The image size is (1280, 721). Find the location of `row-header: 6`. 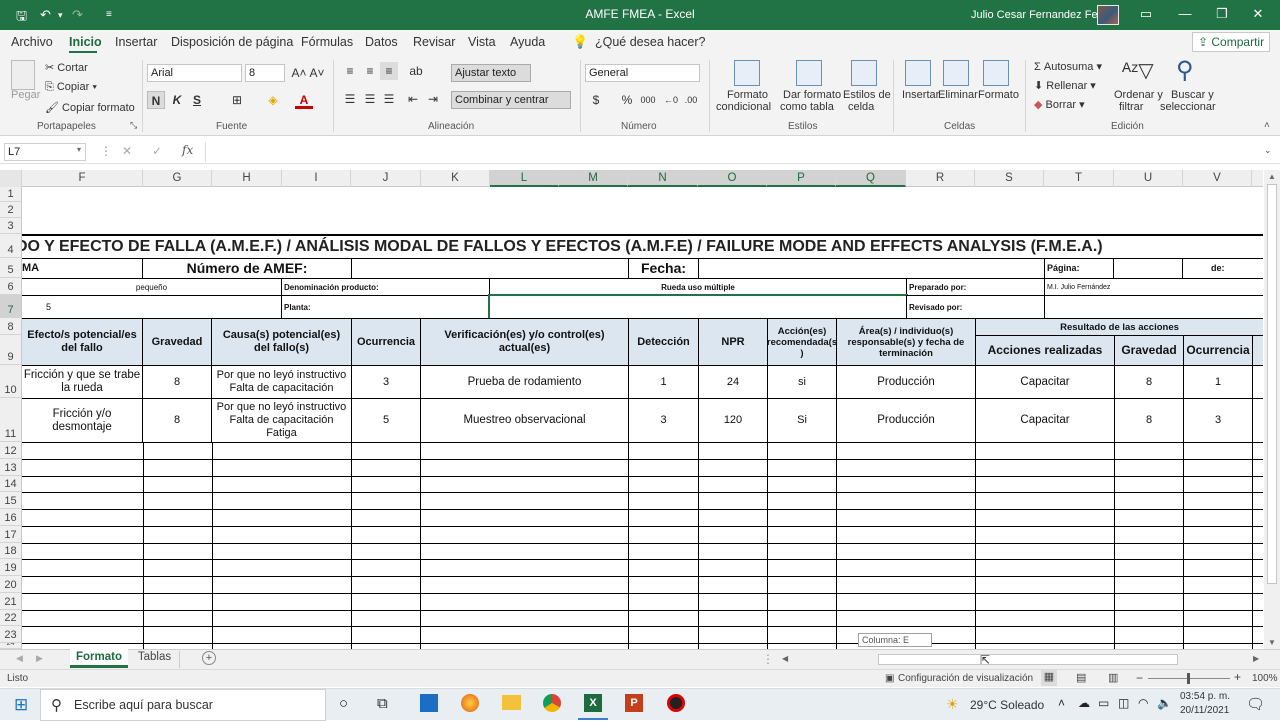

row-header: 6 is located at coordinates (10, 286).